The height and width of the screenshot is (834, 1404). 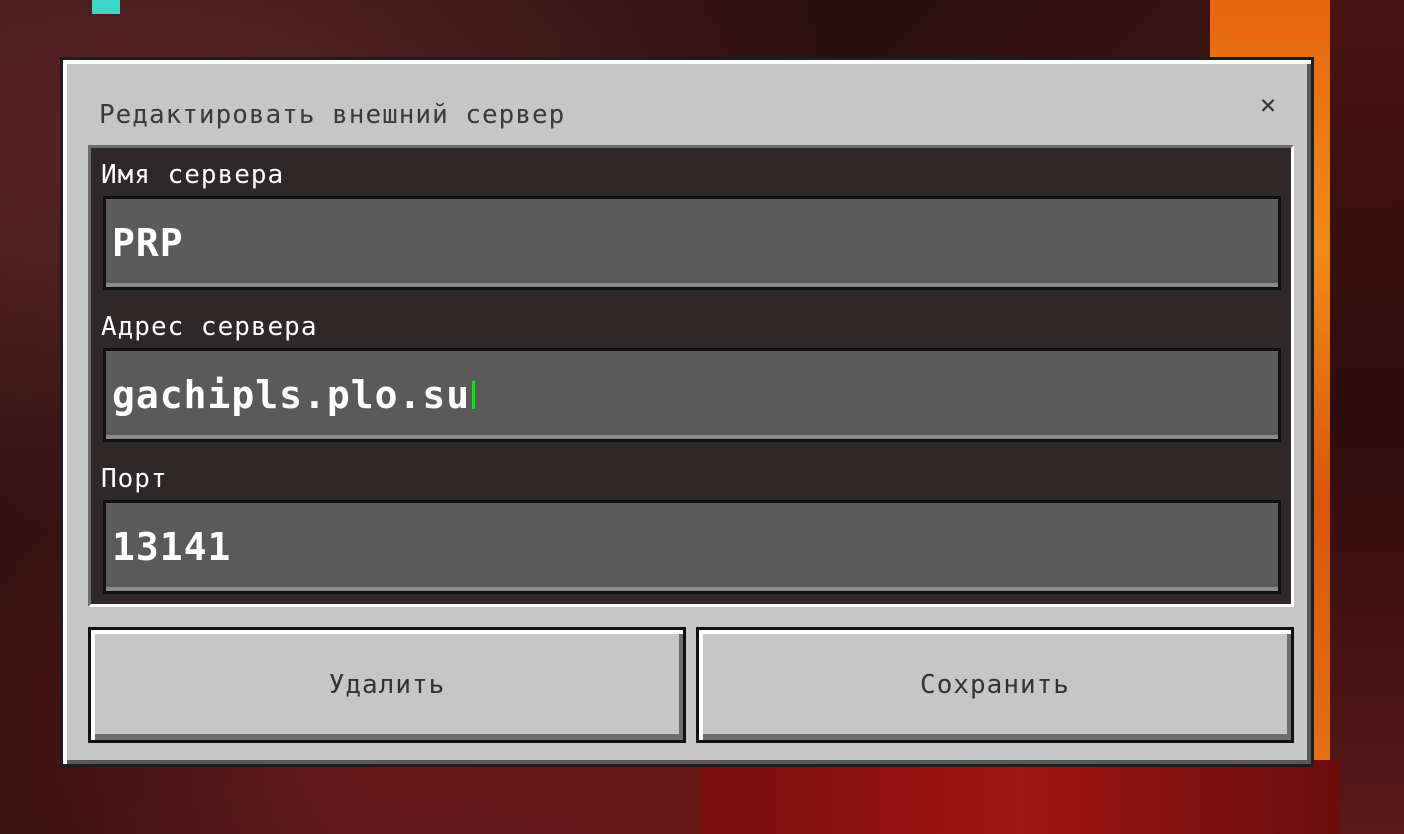 What do you see at coordinates (692, 395) in the screenshot?
I see `server-address-input: gachipls.plo.su` at bounding box center [692, 395].